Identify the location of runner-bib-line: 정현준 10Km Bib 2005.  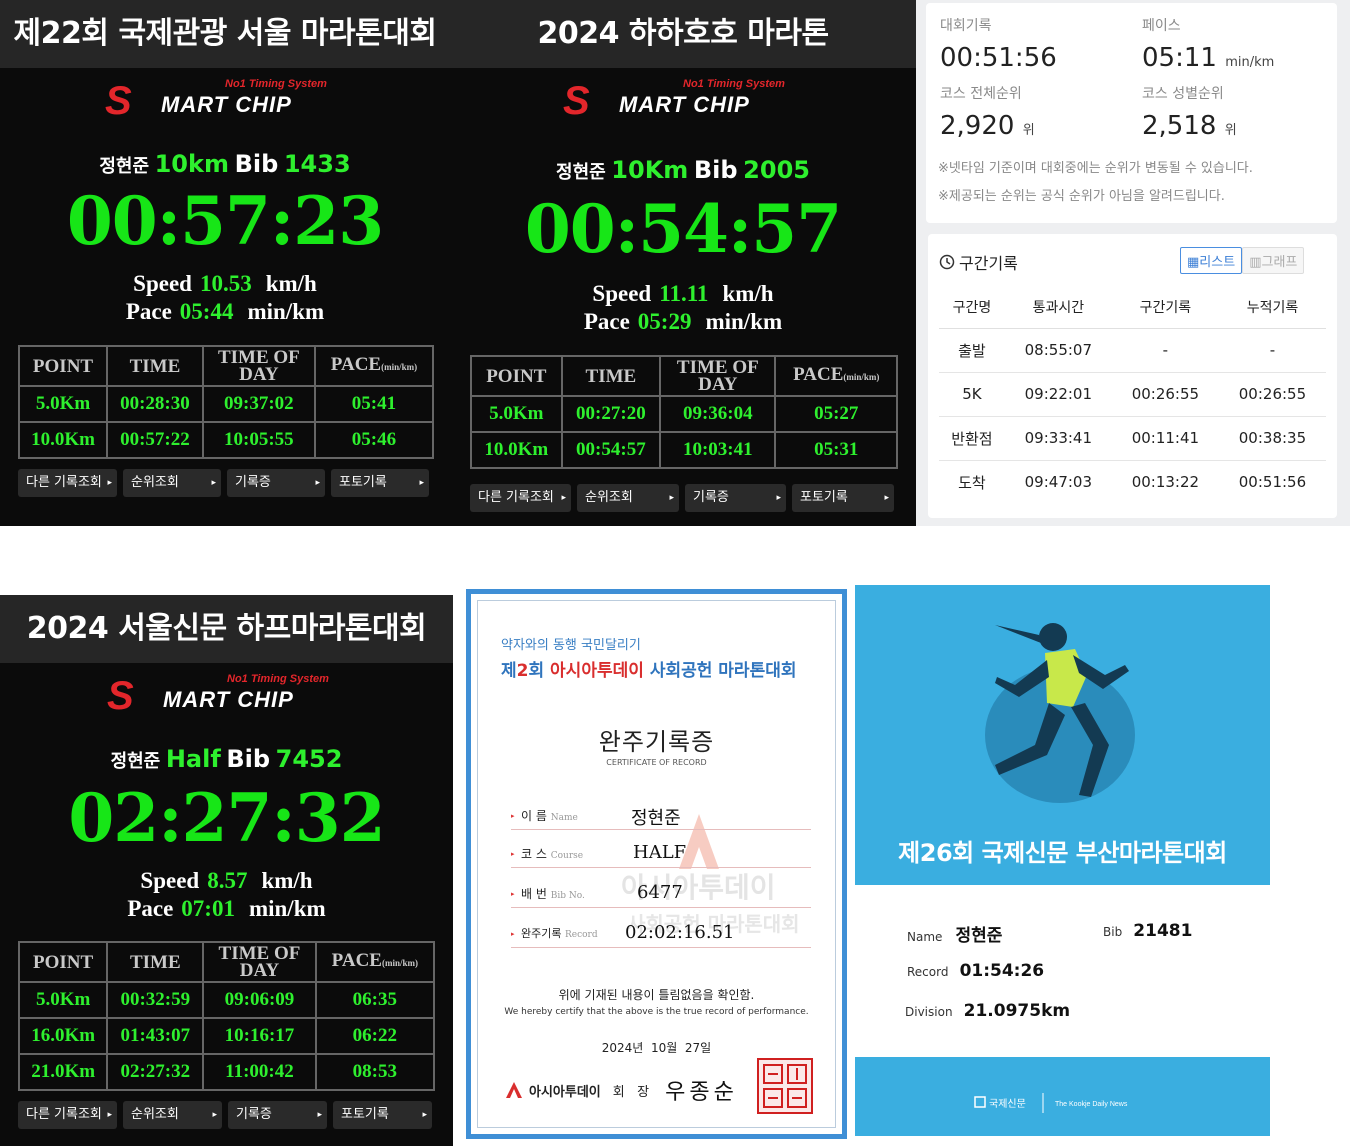
(683, 170).